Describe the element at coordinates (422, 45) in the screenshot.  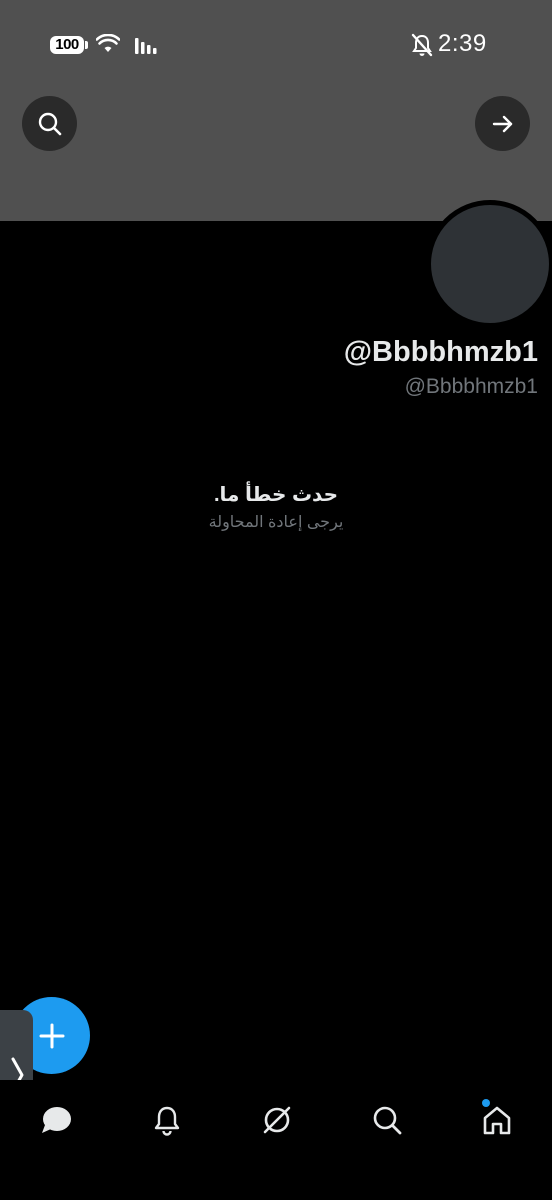
I see `bell-muted-icon` at that location.